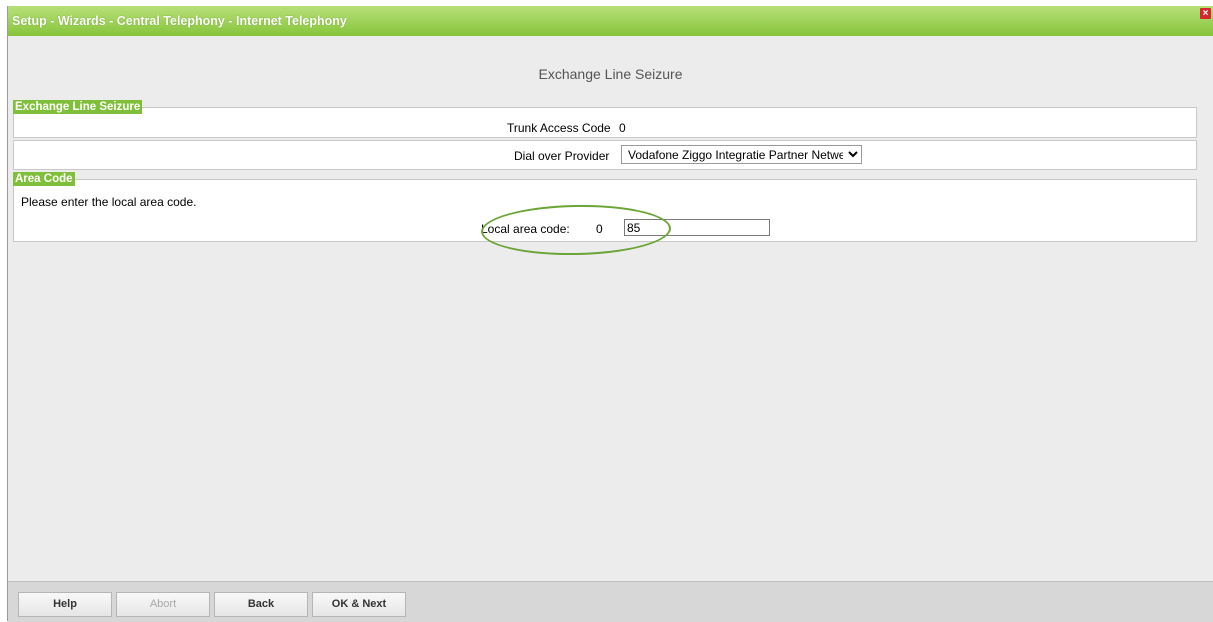 This screenshot has width=1213, height=622. Describe the element at coordinates (261, 604) in the screenshot. I see `back-button: Back` at that location.